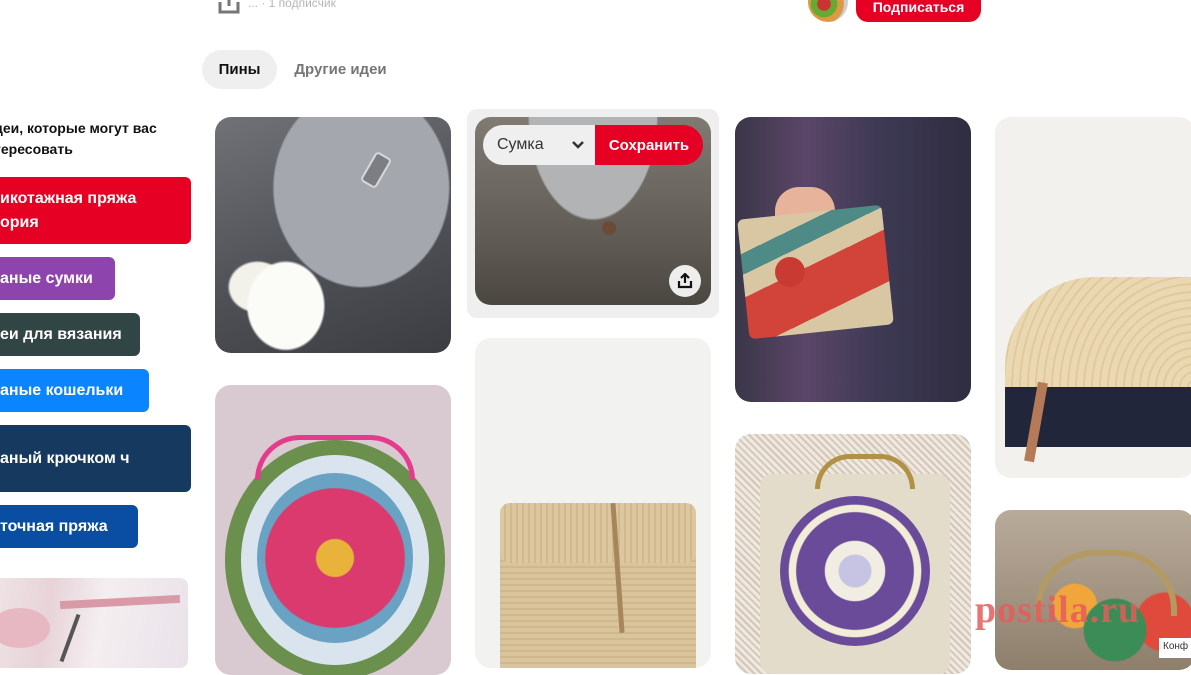 This screenshot has height=675, width=1191. What do you see at coordinates (333, 235) in the screenshot?
I see `pin-grey-crochet-clutch` at bounding box center [333, 235].